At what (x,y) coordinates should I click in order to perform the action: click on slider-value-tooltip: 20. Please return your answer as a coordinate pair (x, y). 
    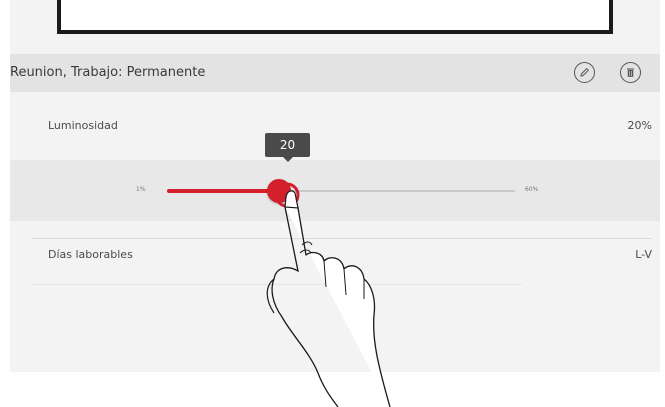
    Looking at the image, I should click on (287, 147).